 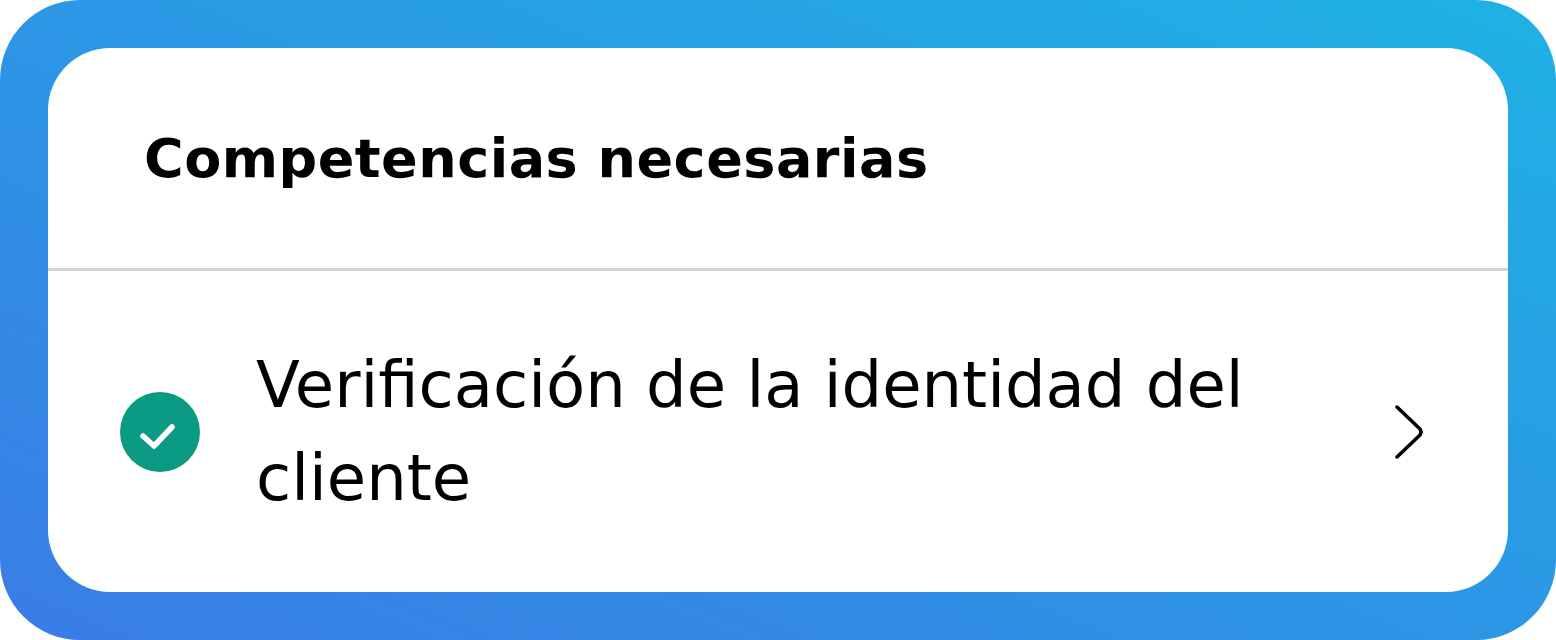 I want to click on card-title: Competencias necesarias, so click(x=536, y=158).